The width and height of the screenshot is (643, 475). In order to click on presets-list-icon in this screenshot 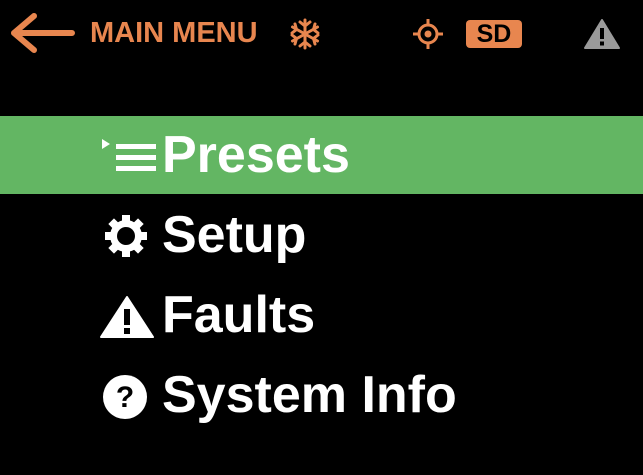, I will do `click(129, 155)`.